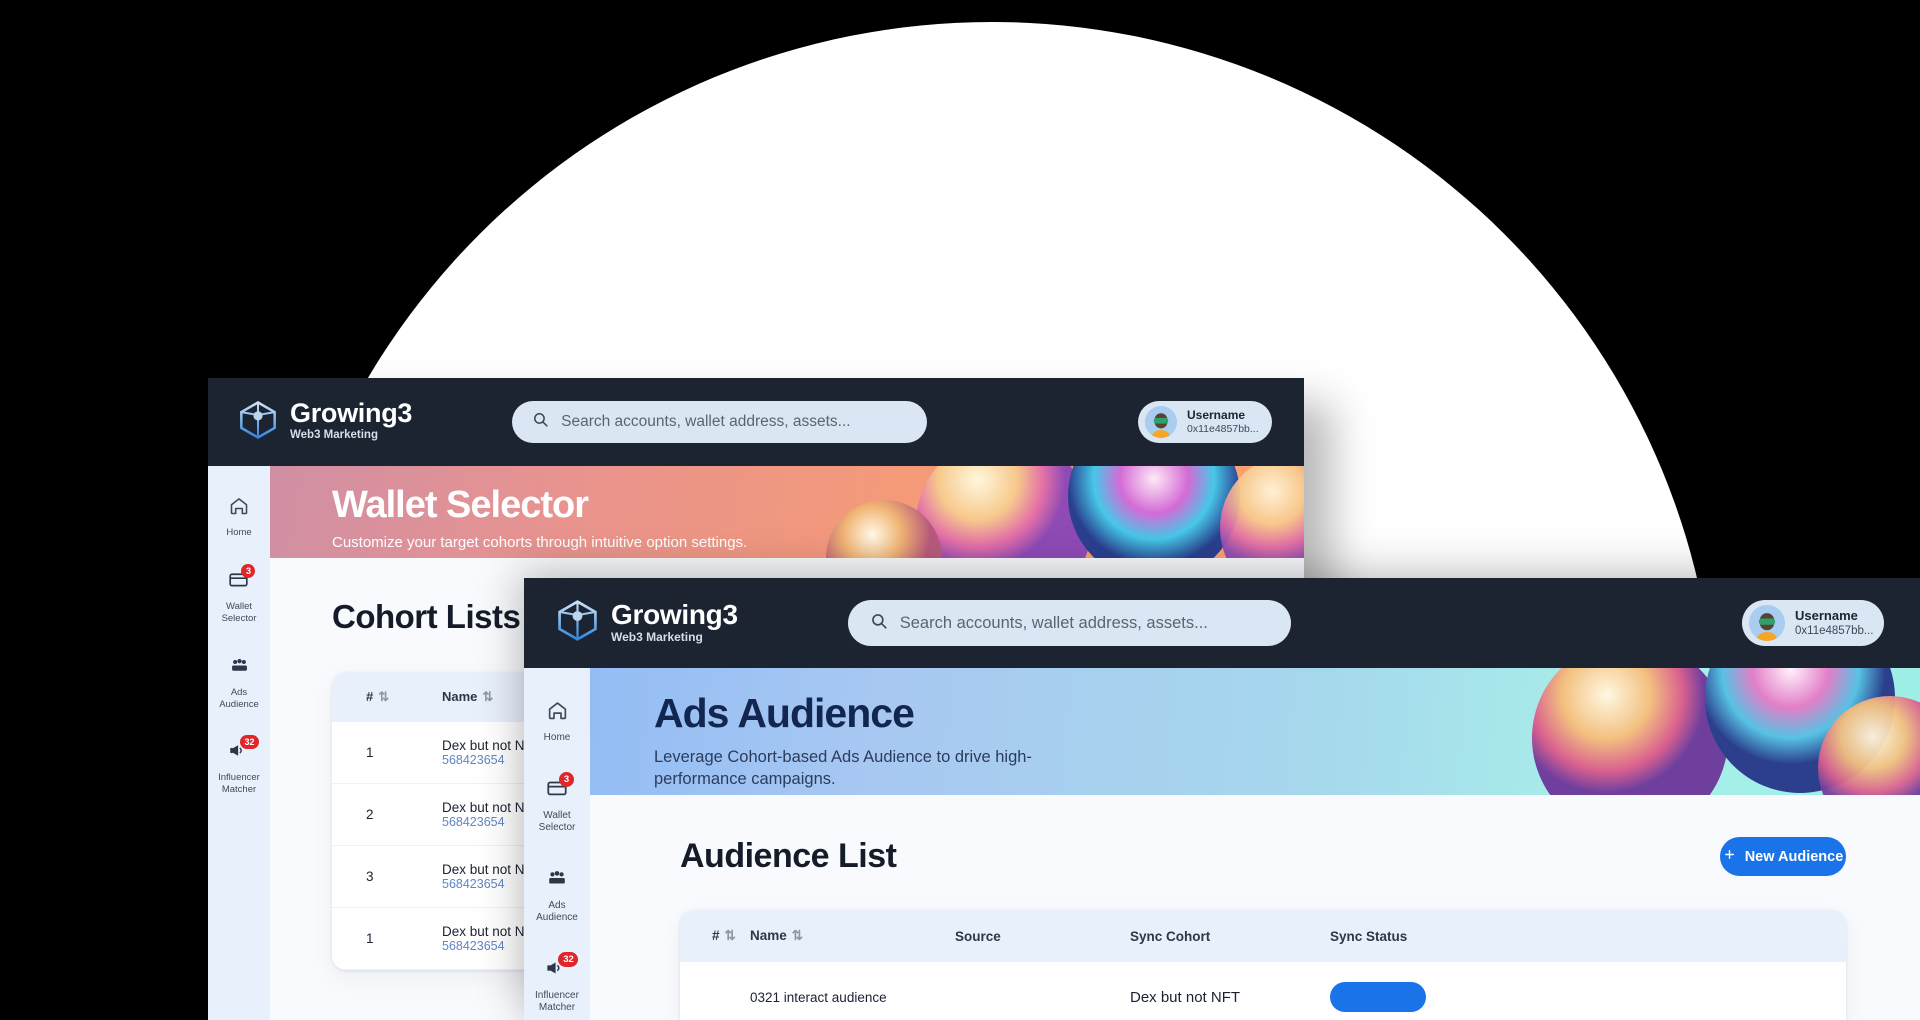 The width and height of the screenshot is (1920, 1020). Describe the element at coordinates (1588, 991) in the screenshot. I see `cell-sync-status` at that location.